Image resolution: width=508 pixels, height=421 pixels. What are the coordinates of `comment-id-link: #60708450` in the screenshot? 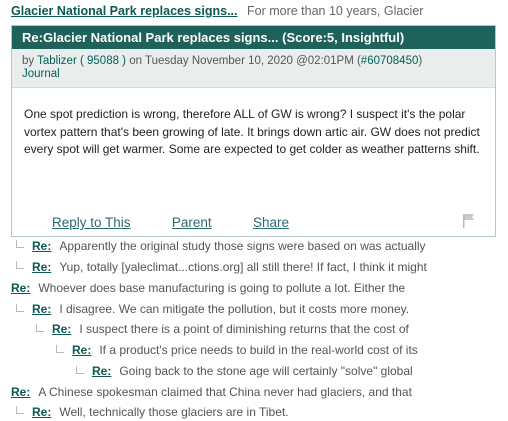 It's located at (390, 61).